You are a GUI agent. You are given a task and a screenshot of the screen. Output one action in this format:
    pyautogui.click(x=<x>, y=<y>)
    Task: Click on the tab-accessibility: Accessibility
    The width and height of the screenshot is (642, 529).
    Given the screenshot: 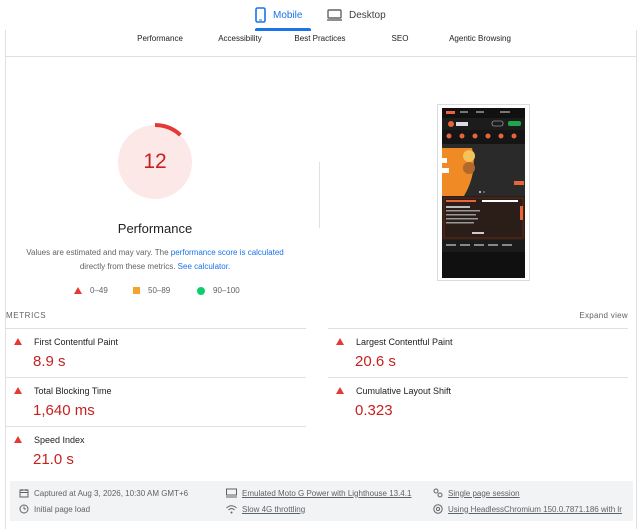 What is the action you would take?
    pyautogui.click(x=240, y=38)
    